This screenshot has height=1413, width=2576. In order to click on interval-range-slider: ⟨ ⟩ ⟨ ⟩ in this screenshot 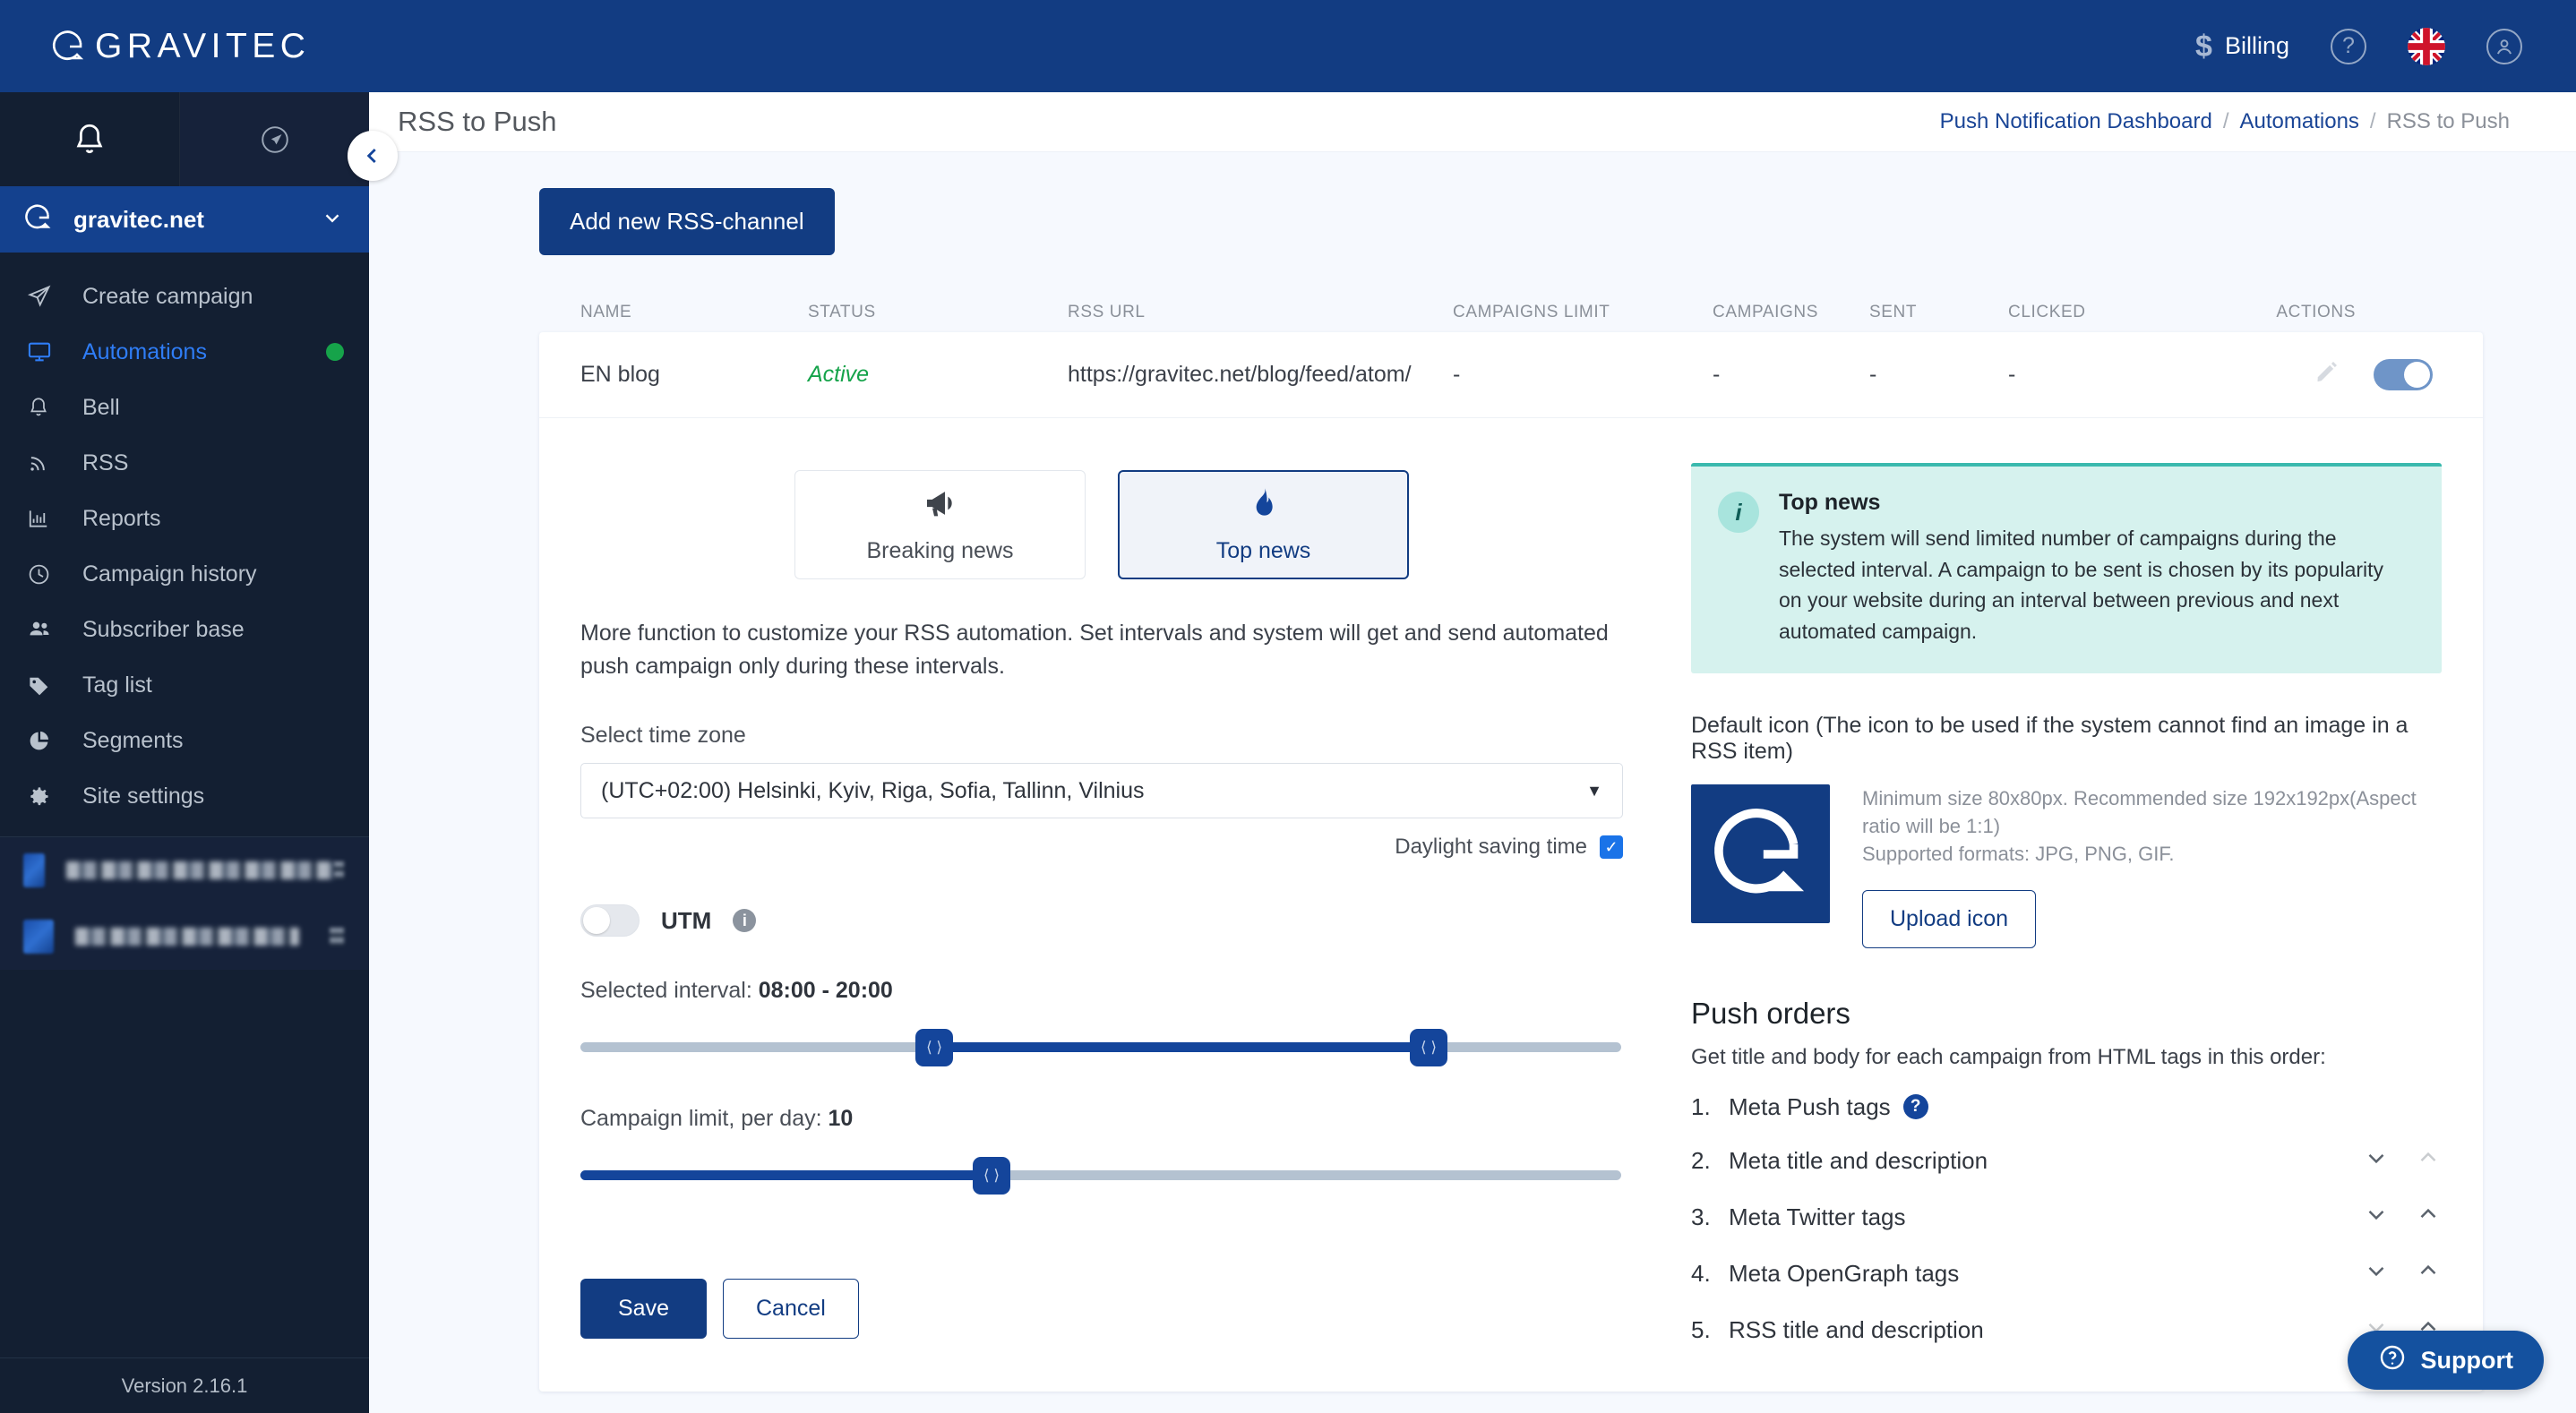, I will do `click(1100, 1047)`.